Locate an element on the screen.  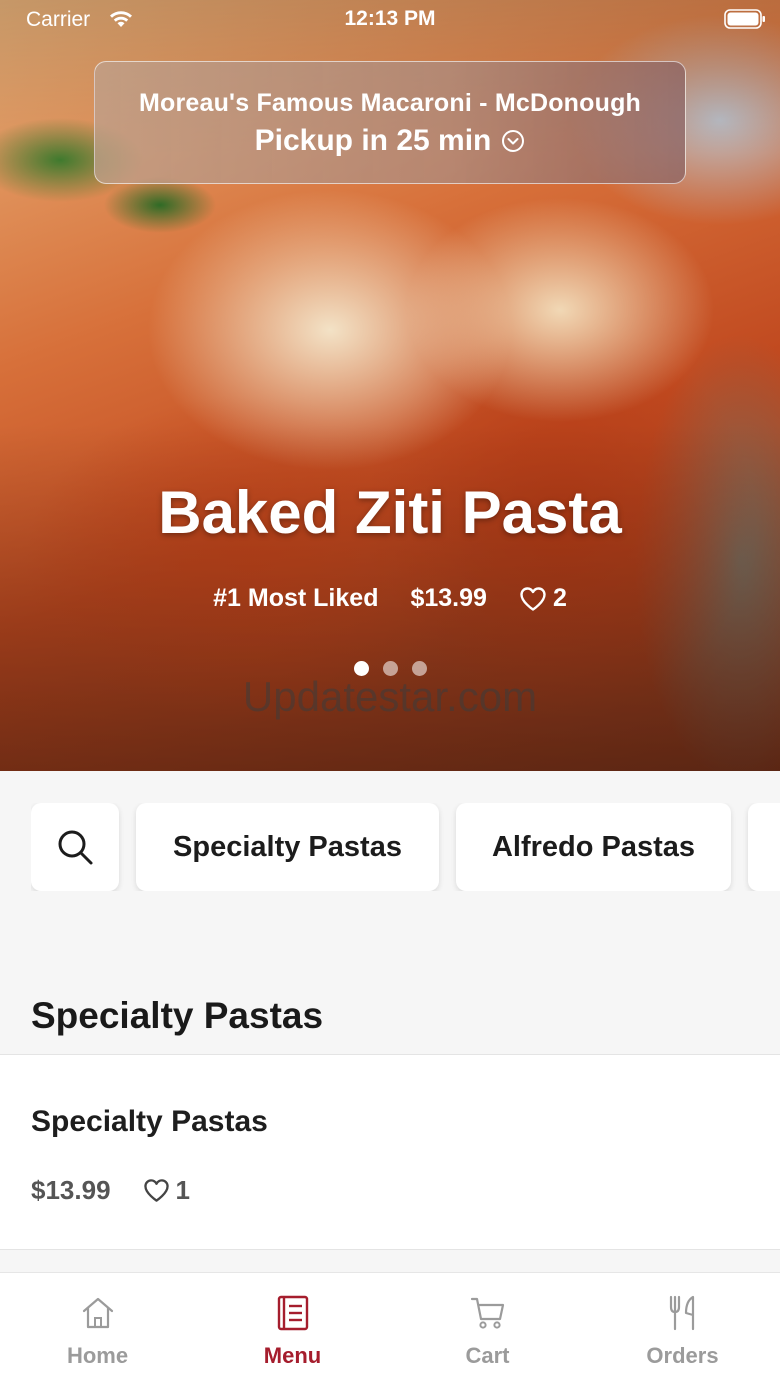
tab-bar: Home Menu Cart Orders is located at coordinates (390, 1329).